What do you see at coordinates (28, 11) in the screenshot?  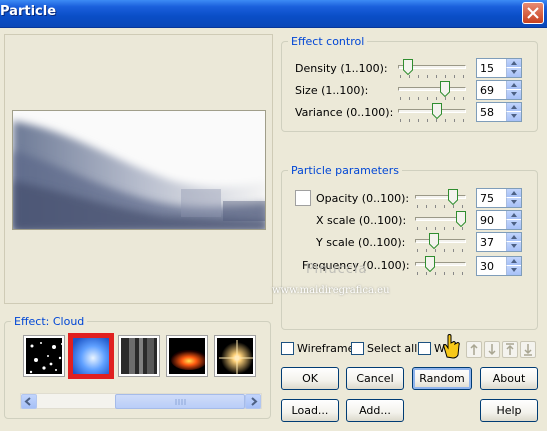 I see `window-title: Particle` at bounding box center [28, 11].